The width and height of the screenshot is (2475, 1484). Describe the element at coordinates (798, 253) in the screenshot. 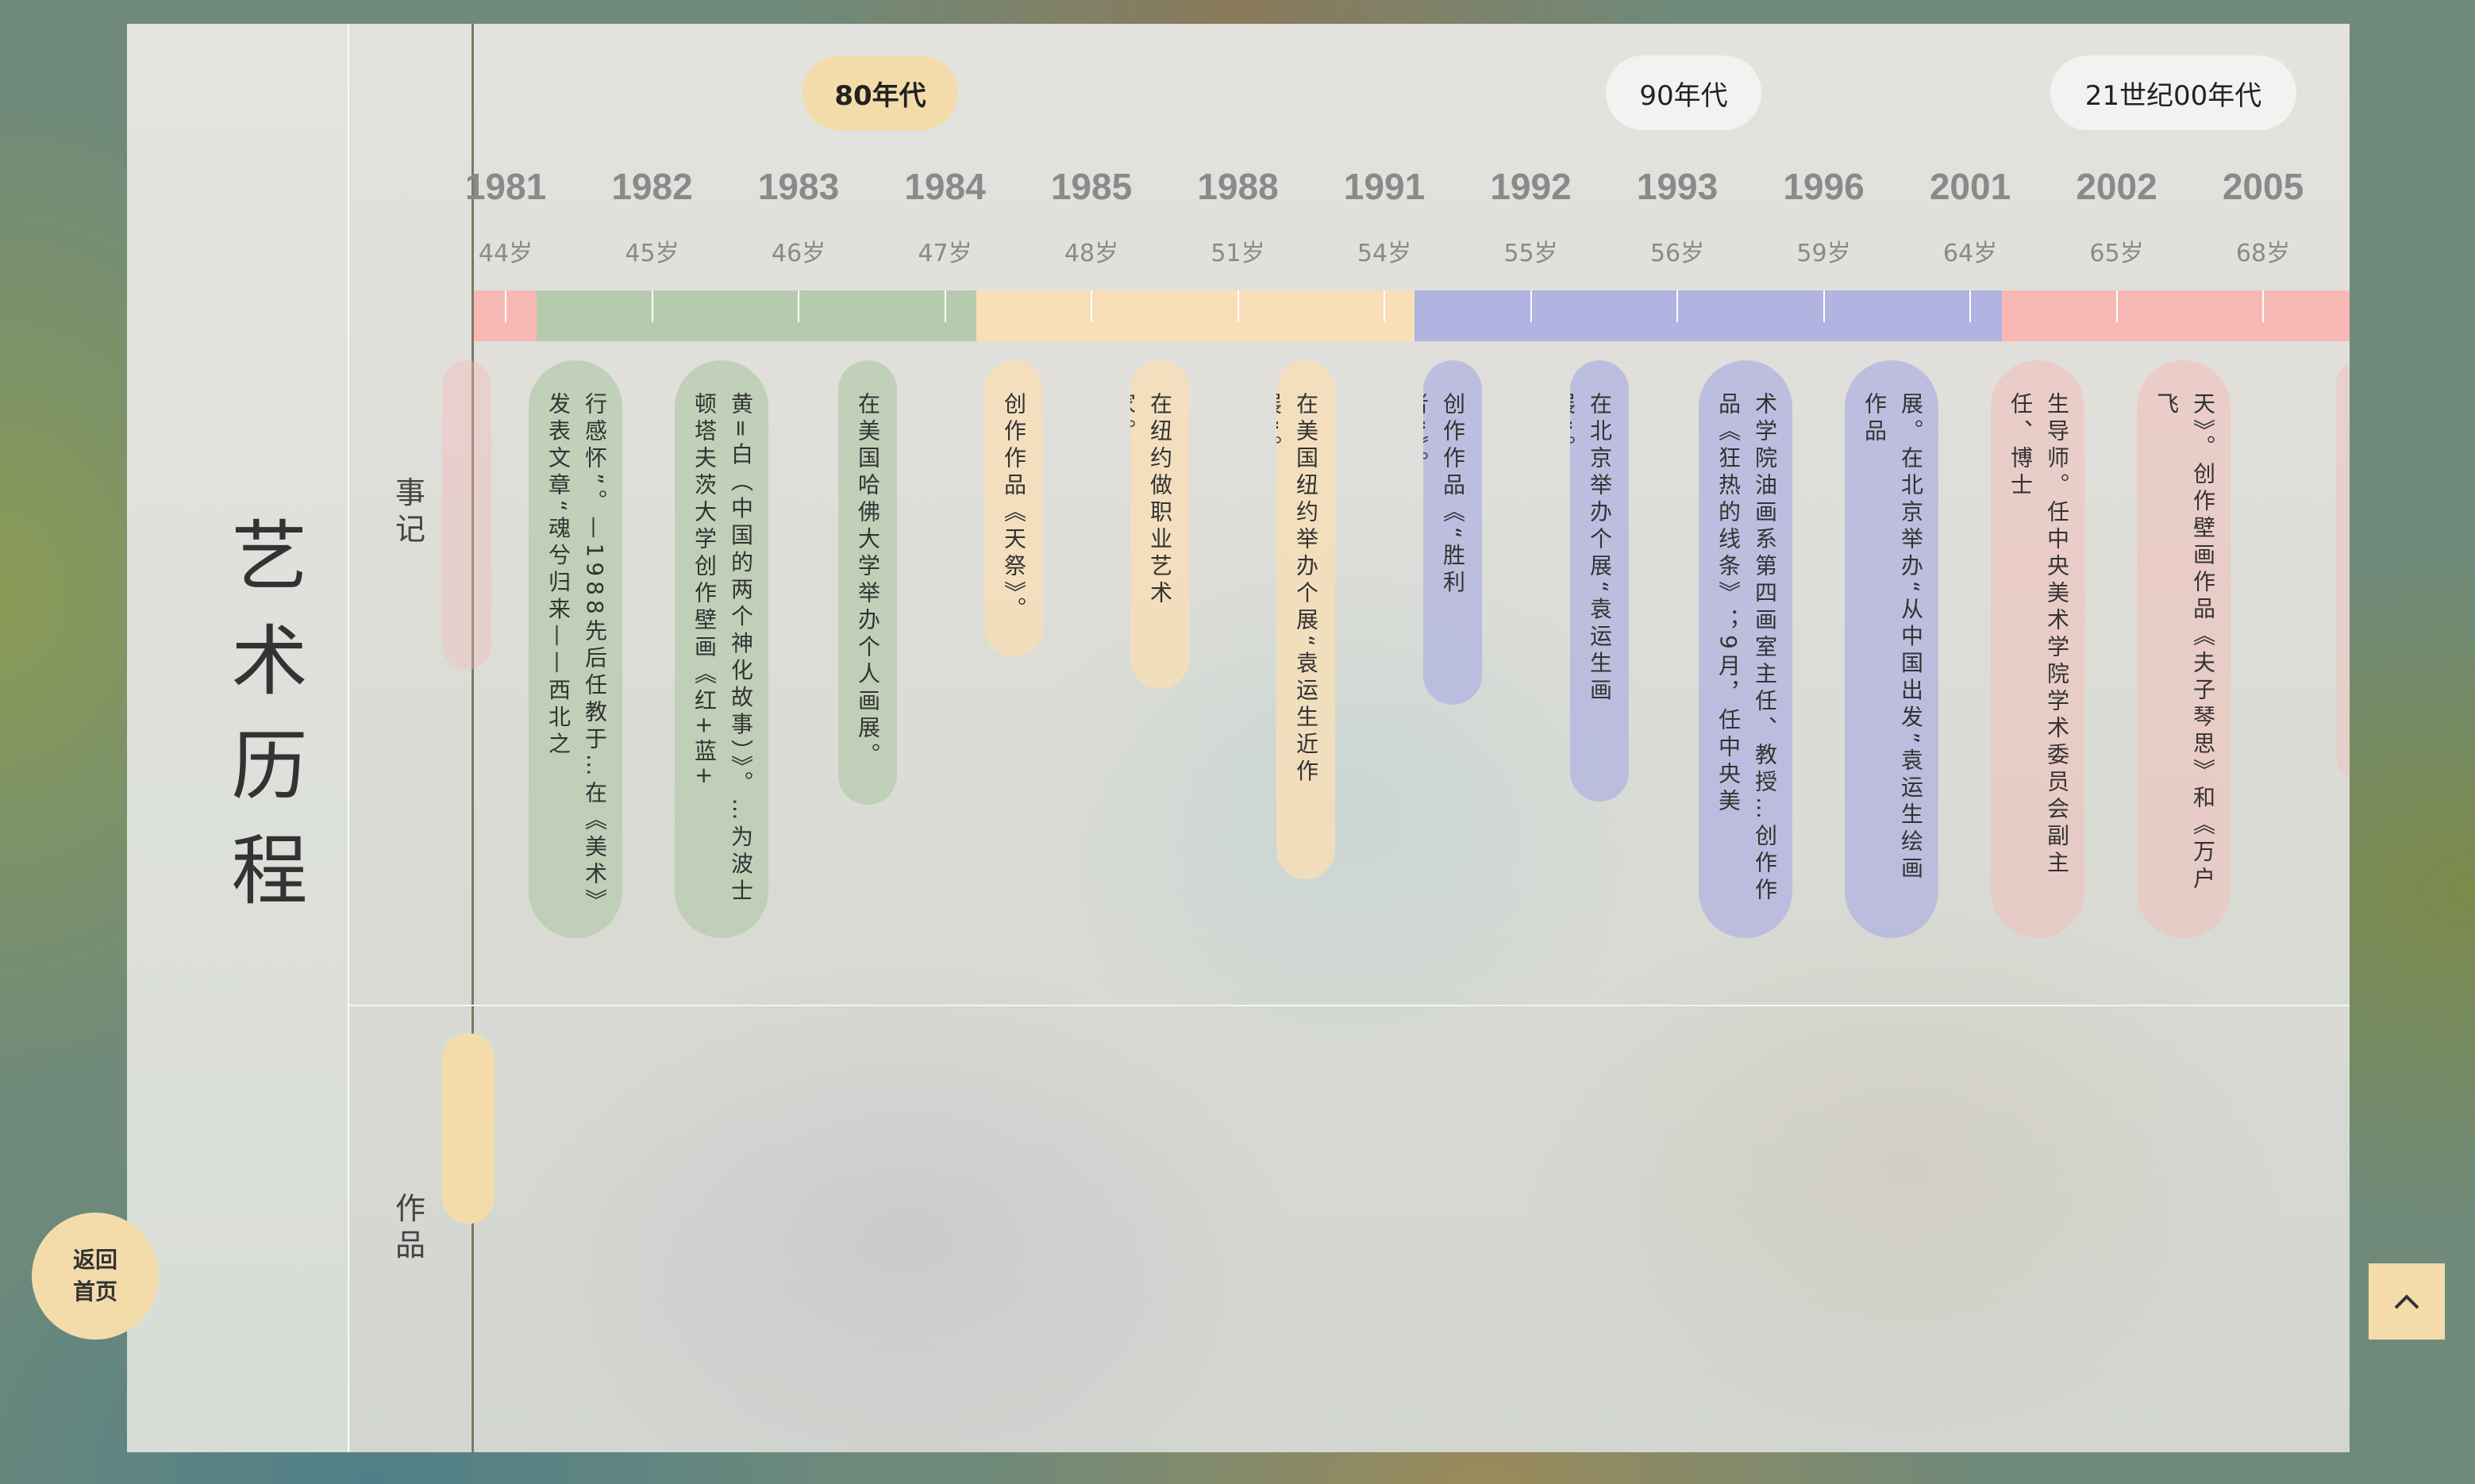

I see `age-label: 46岁` at that location.